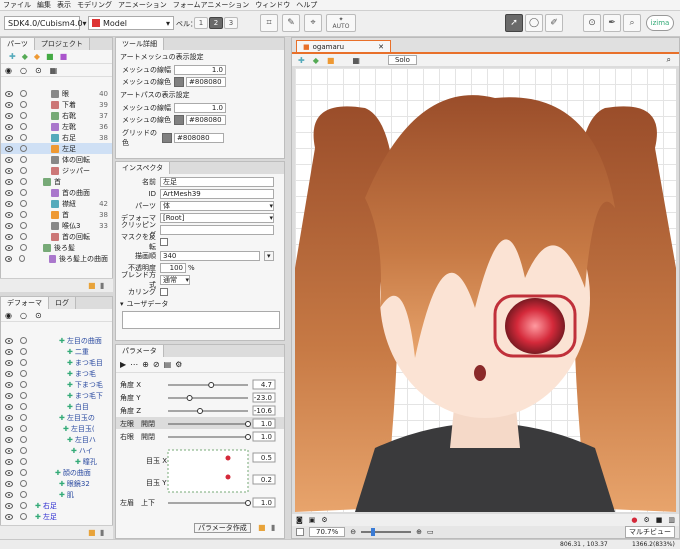  Describe the element at coordinates (56, 258) in the screenshot. I see `parts-row: 後ろ髪上の曲面` at that location.